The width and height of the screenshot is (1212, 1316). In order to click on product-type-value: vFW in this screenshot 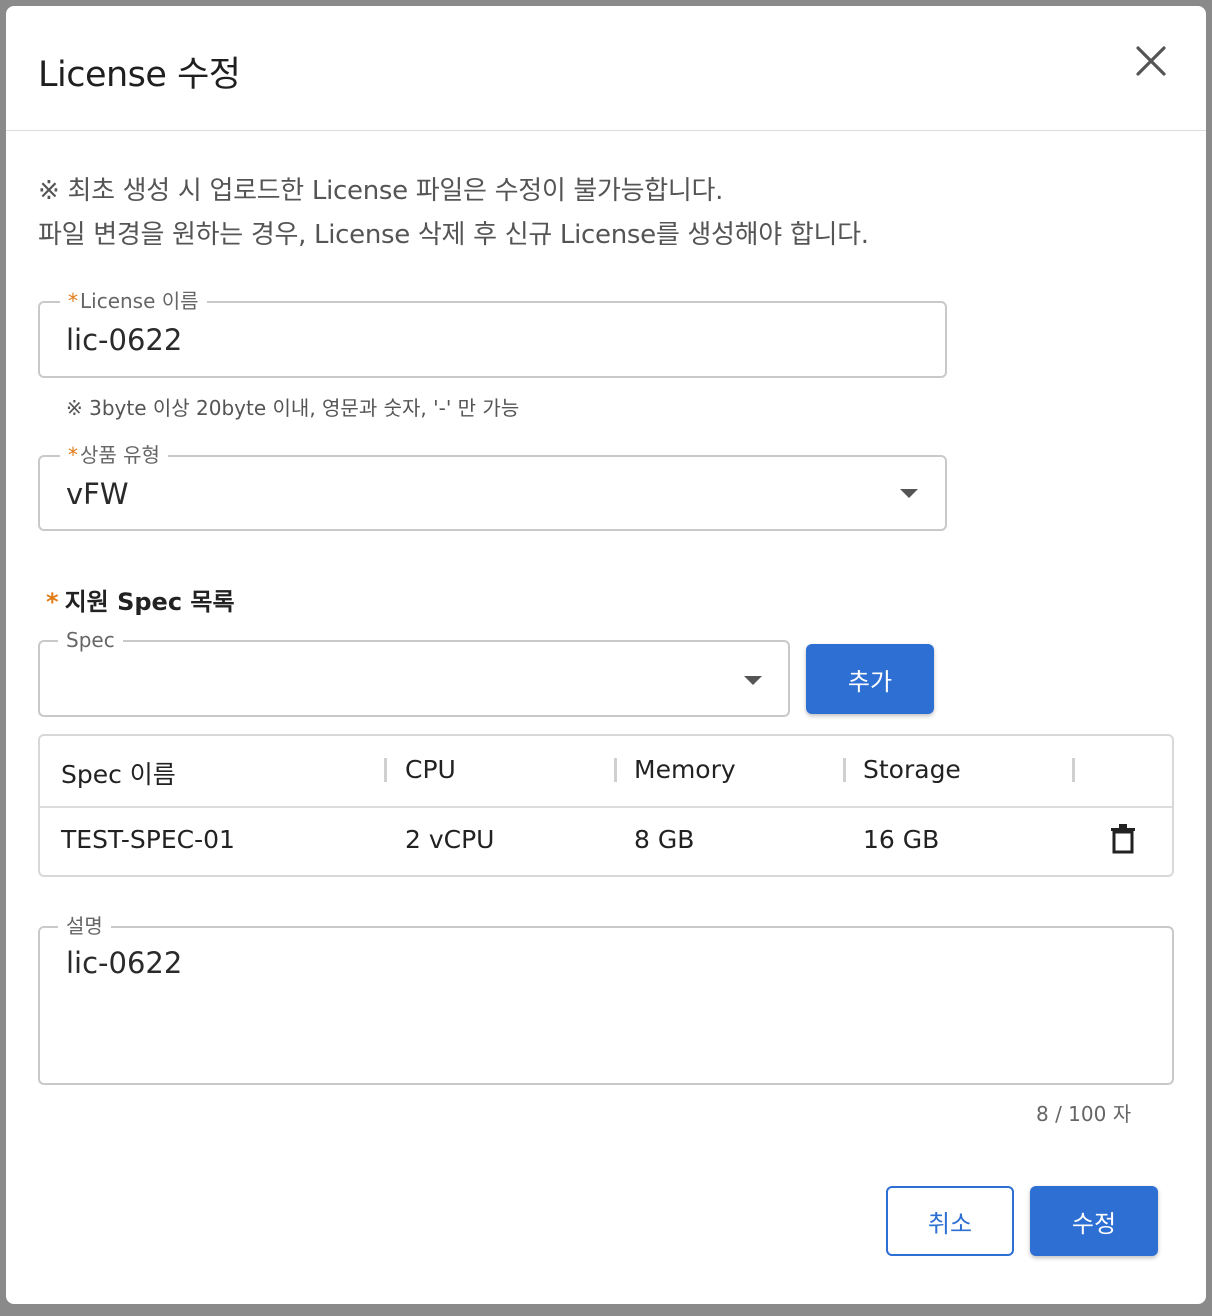, I will do `click(97, 494)`.